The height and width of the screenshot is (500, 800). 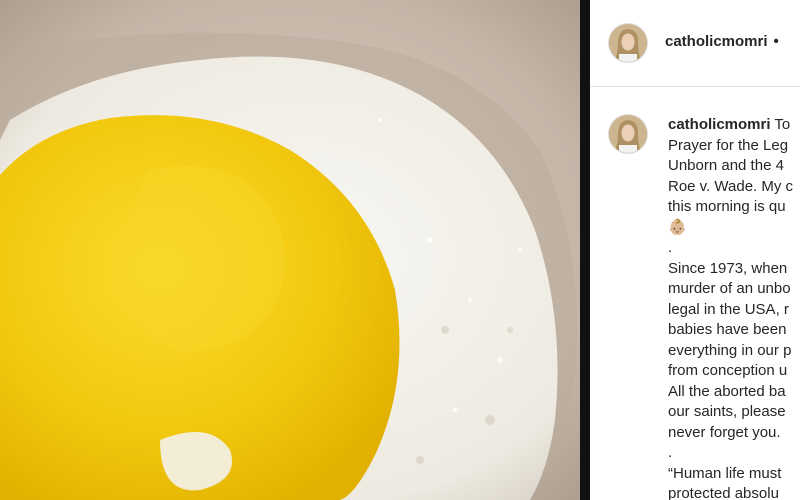 I want to click on caption-text: To, so click(x=780, y=124).